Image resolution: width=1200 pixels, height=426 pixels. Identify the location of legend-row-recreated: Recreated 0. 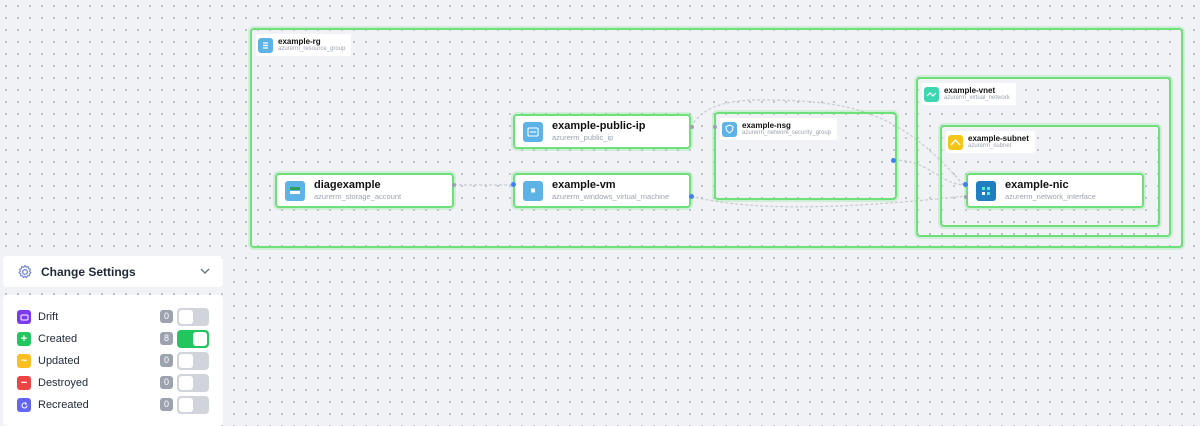
(115, 405).